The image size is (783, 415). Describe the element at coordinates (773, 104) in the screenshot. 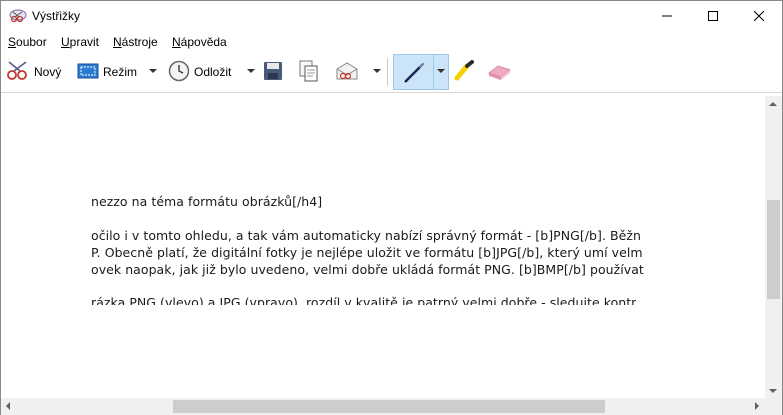

I see `scroll-up-arrow-icon` at that location.